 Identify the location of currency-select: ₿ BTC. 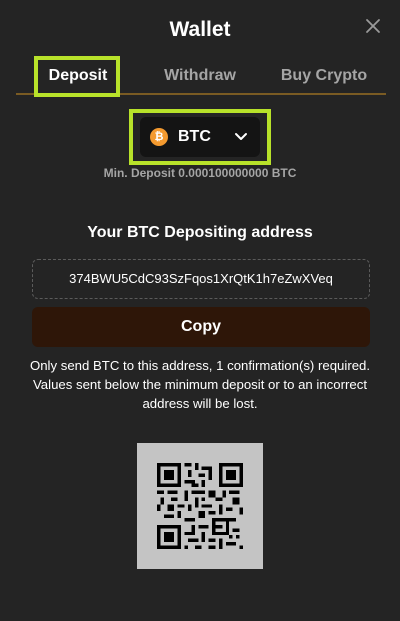
(200, 137).